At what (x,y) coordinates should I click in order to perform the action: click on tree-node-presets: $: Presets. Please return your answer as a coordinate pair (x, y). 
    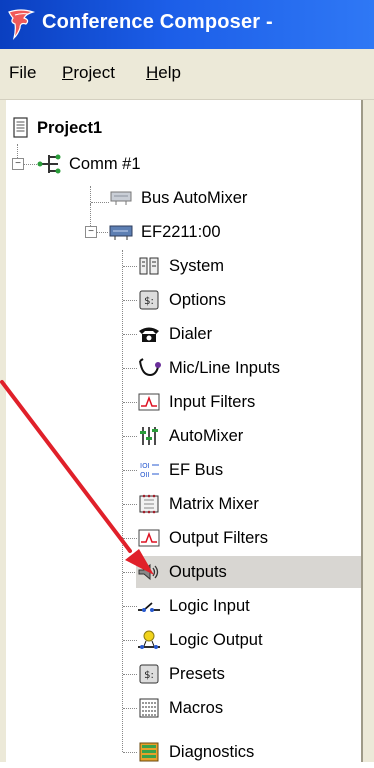
    Looking at the image, I should click on (182, 674).